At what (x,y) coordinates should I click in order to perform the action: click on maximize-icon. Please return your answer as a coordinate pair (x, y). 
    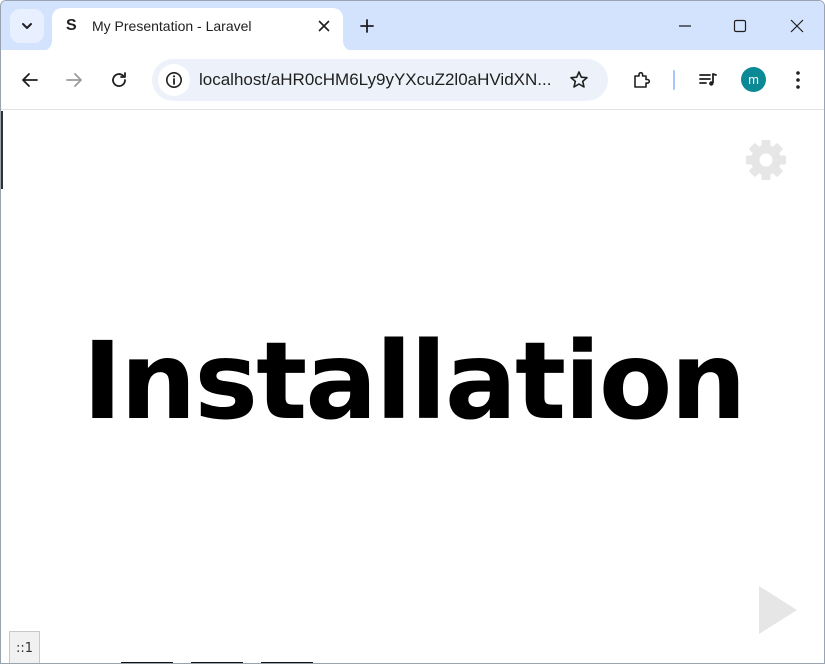
    Looking at the image, I should click on (739, 25).